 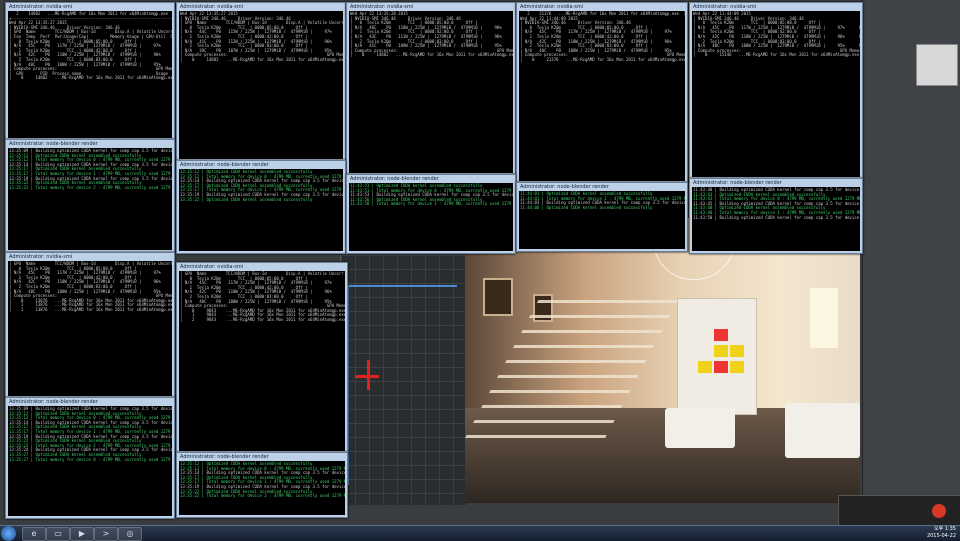 What do you see at coordinates (58, 534) in the screenshot?
I see `folder-icon: ▭` at bounding box center [58, 534].